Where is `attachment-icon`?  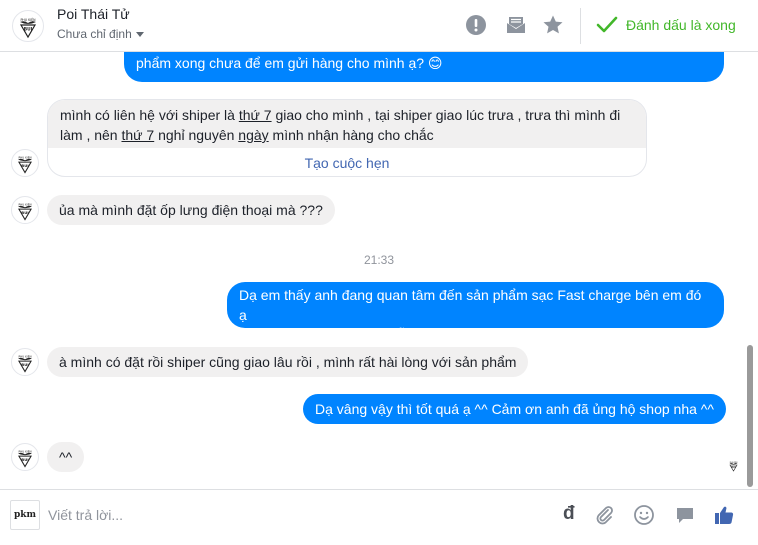
attachment-icon is located at coordinates (604, 515).